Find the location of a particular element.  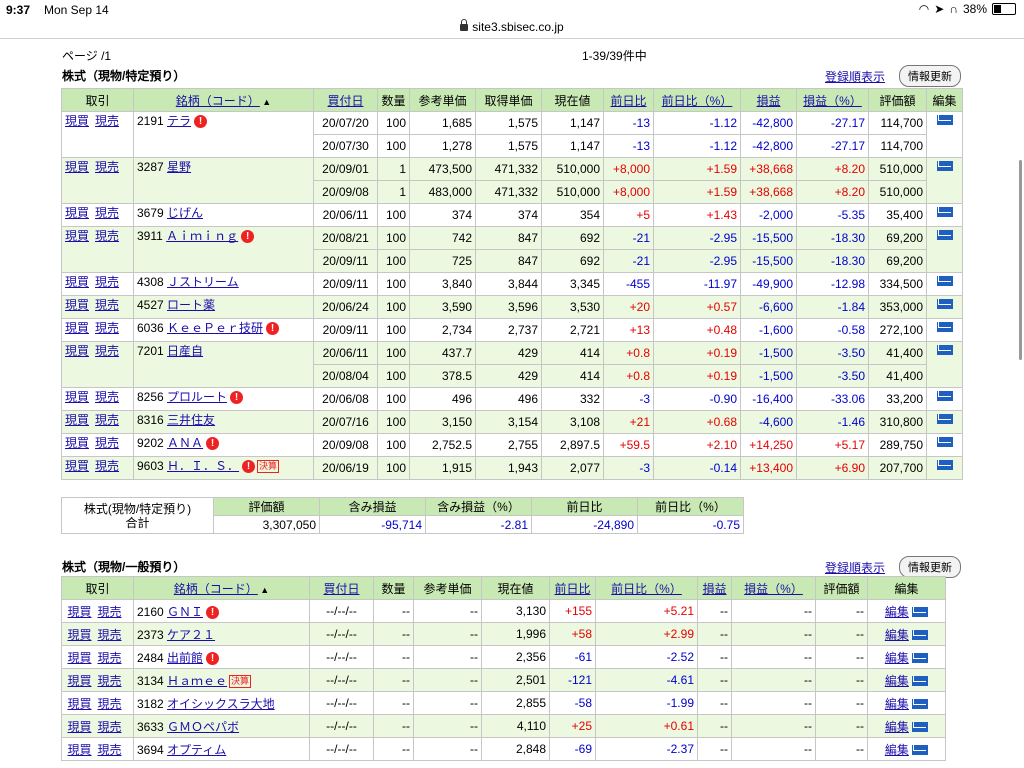

stock-name-link: じげん is located at coordinates (185, 213).